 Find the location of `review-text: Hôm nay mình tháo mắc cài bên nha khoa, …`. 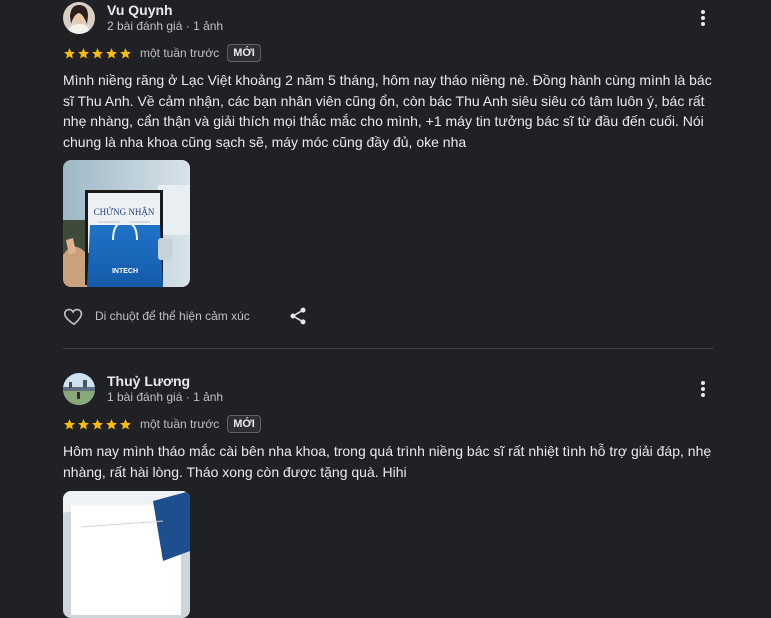

review-text: Hôm nay mình tháo mắc cài bên nha khoa, … is located at coordinates (387, 461).